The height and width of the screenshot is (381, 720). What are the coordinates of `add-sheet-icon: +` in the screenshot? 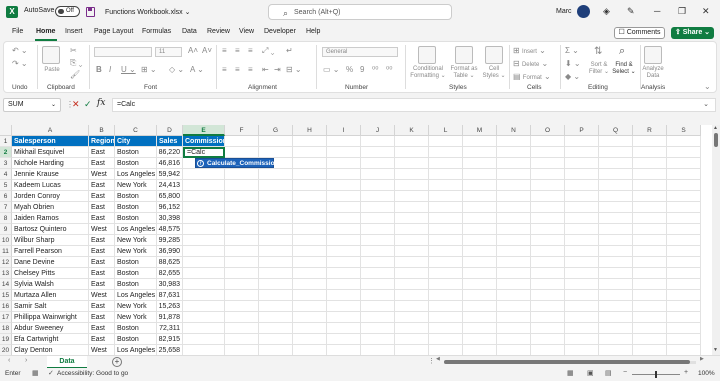 It's located at (117, 362).